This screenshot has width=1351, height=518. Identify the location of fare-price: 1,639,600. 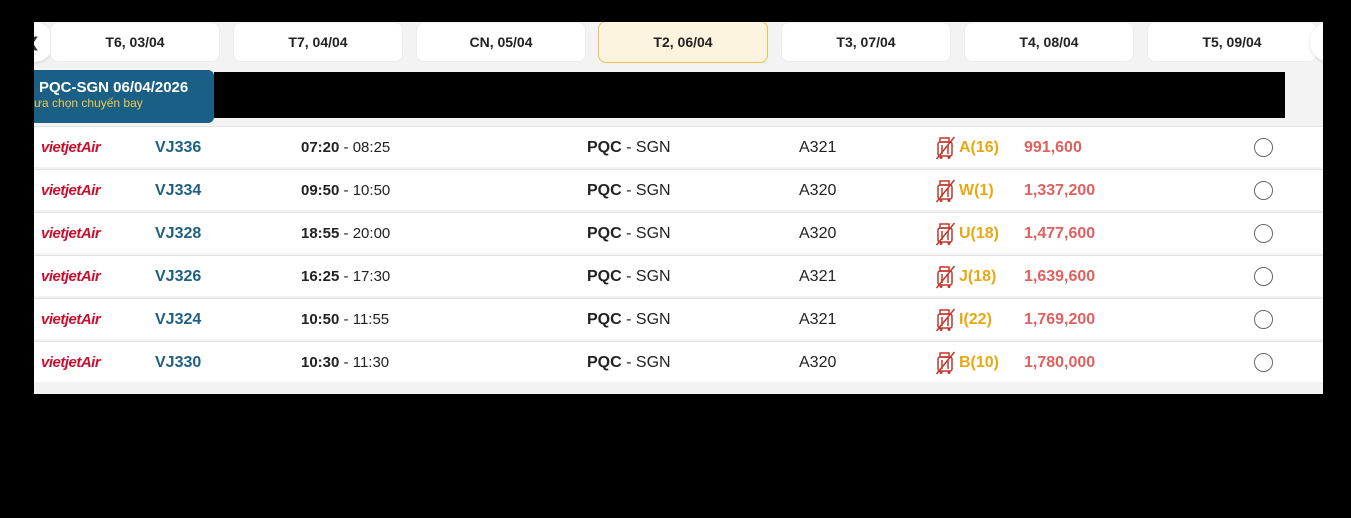
(1060, 276).